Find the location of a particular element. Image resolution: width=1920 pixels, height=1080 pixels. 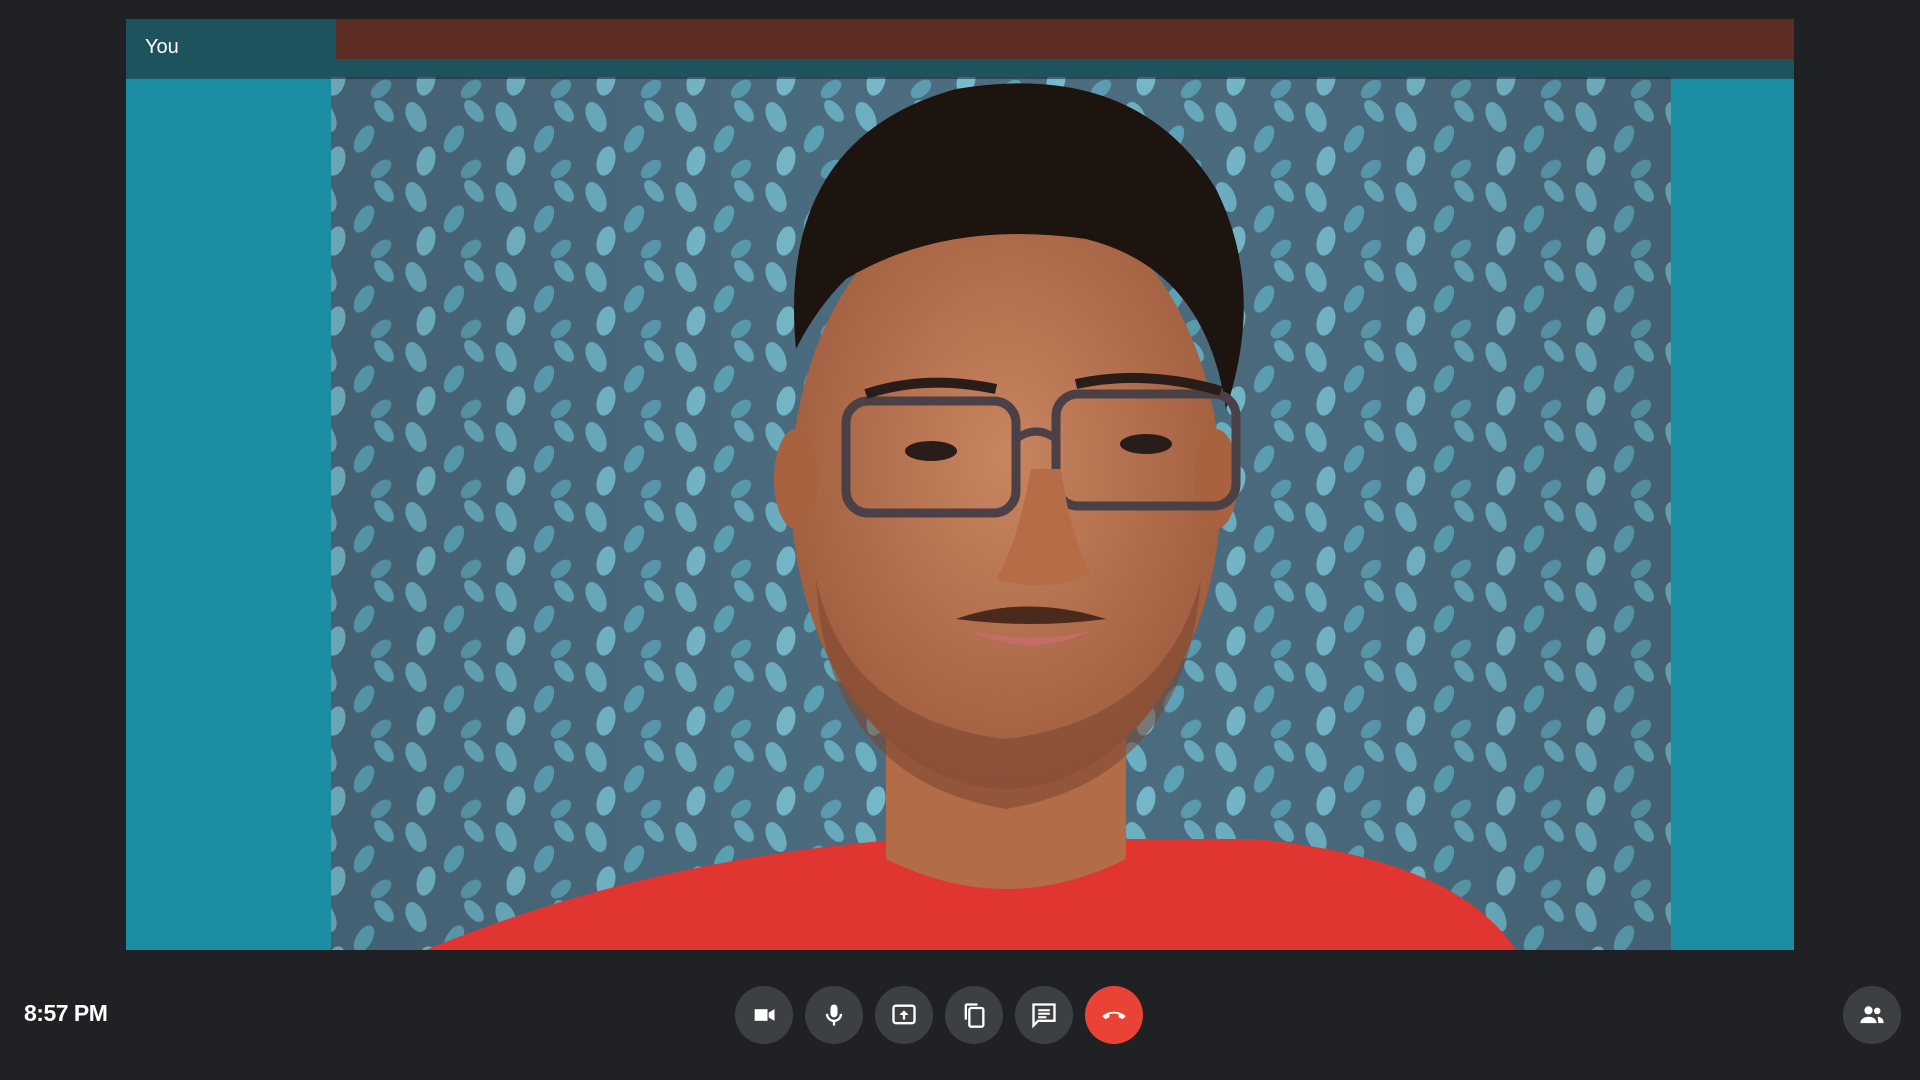

camera-button is located at coordinates (764, 1015).